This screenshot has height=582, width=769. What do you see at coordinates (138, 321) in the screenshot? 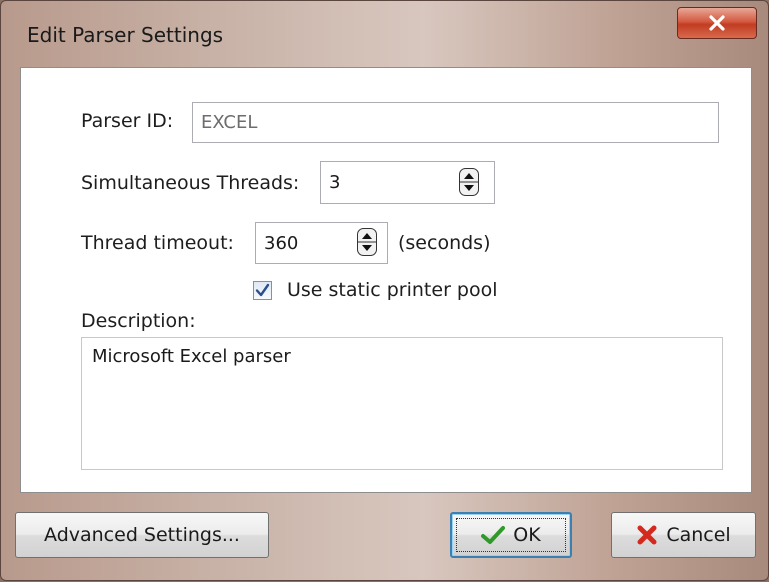
I see `description-label: Description:` at bounding box center [138, 321].